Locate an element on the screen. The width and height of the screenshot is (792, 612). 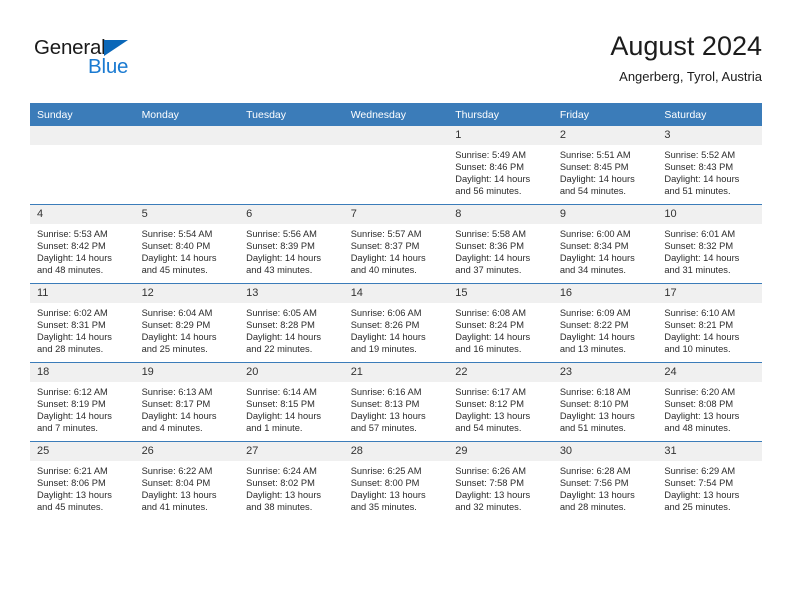
weekday-header-tuesday: Tuesday is located at coordinates (291, 114).